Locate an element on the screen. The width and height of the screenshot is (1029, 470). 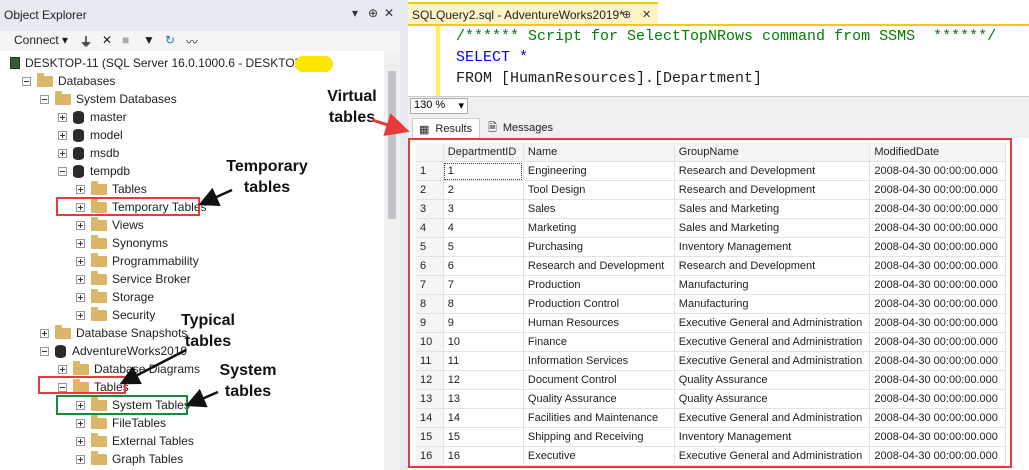
tree-node-label: msdb is located at coordinates (105, 153).